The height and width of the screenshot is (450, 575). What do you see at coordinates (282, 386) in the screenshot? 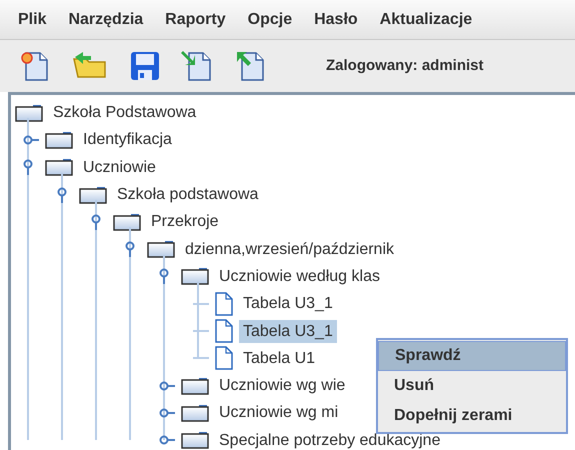
I see `tree-item: Uczniowie wg wie` at bounding box center [282, 386].